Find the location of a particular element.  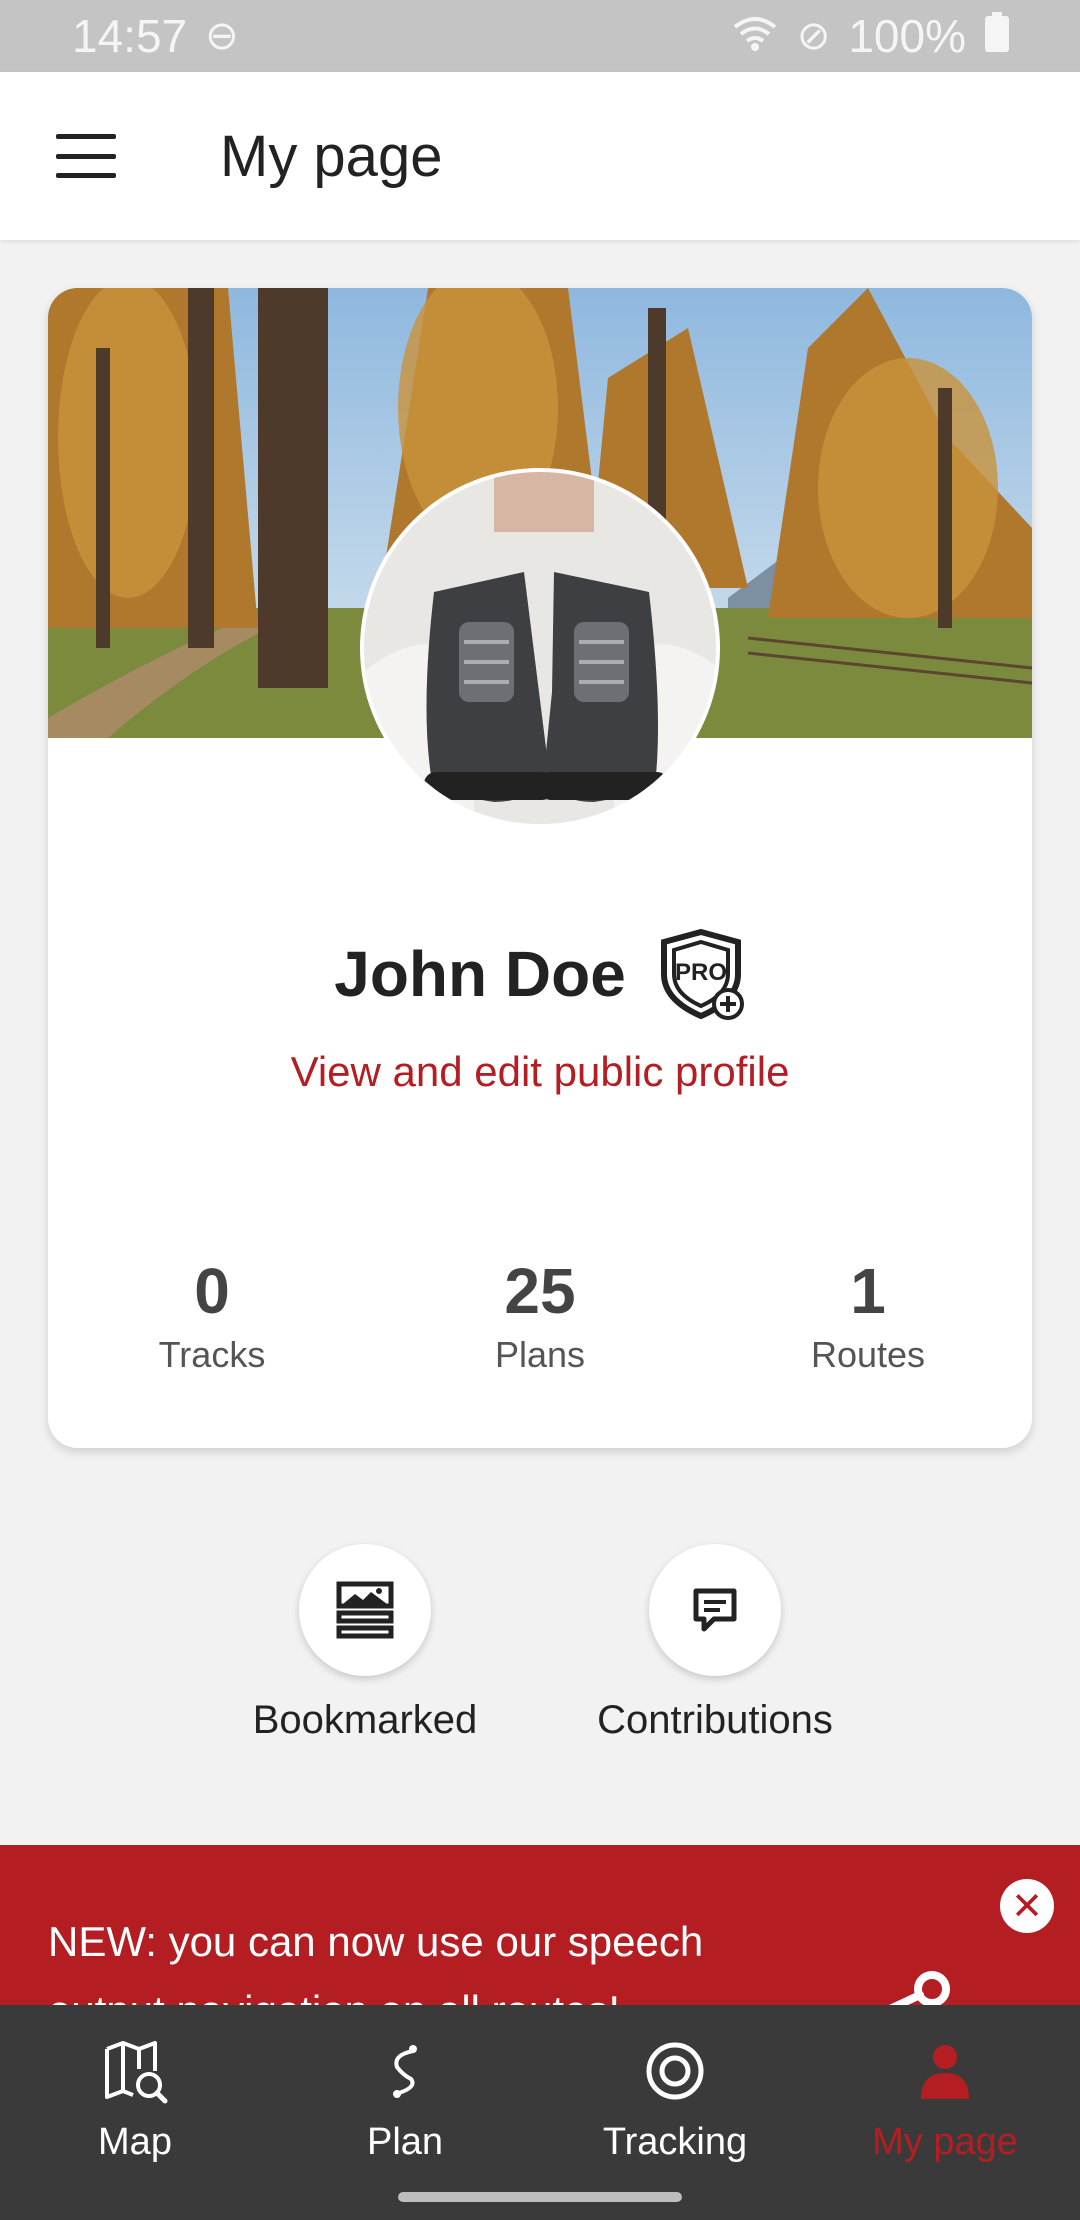

user-name: John Doe is located at coordinates (480, 974).